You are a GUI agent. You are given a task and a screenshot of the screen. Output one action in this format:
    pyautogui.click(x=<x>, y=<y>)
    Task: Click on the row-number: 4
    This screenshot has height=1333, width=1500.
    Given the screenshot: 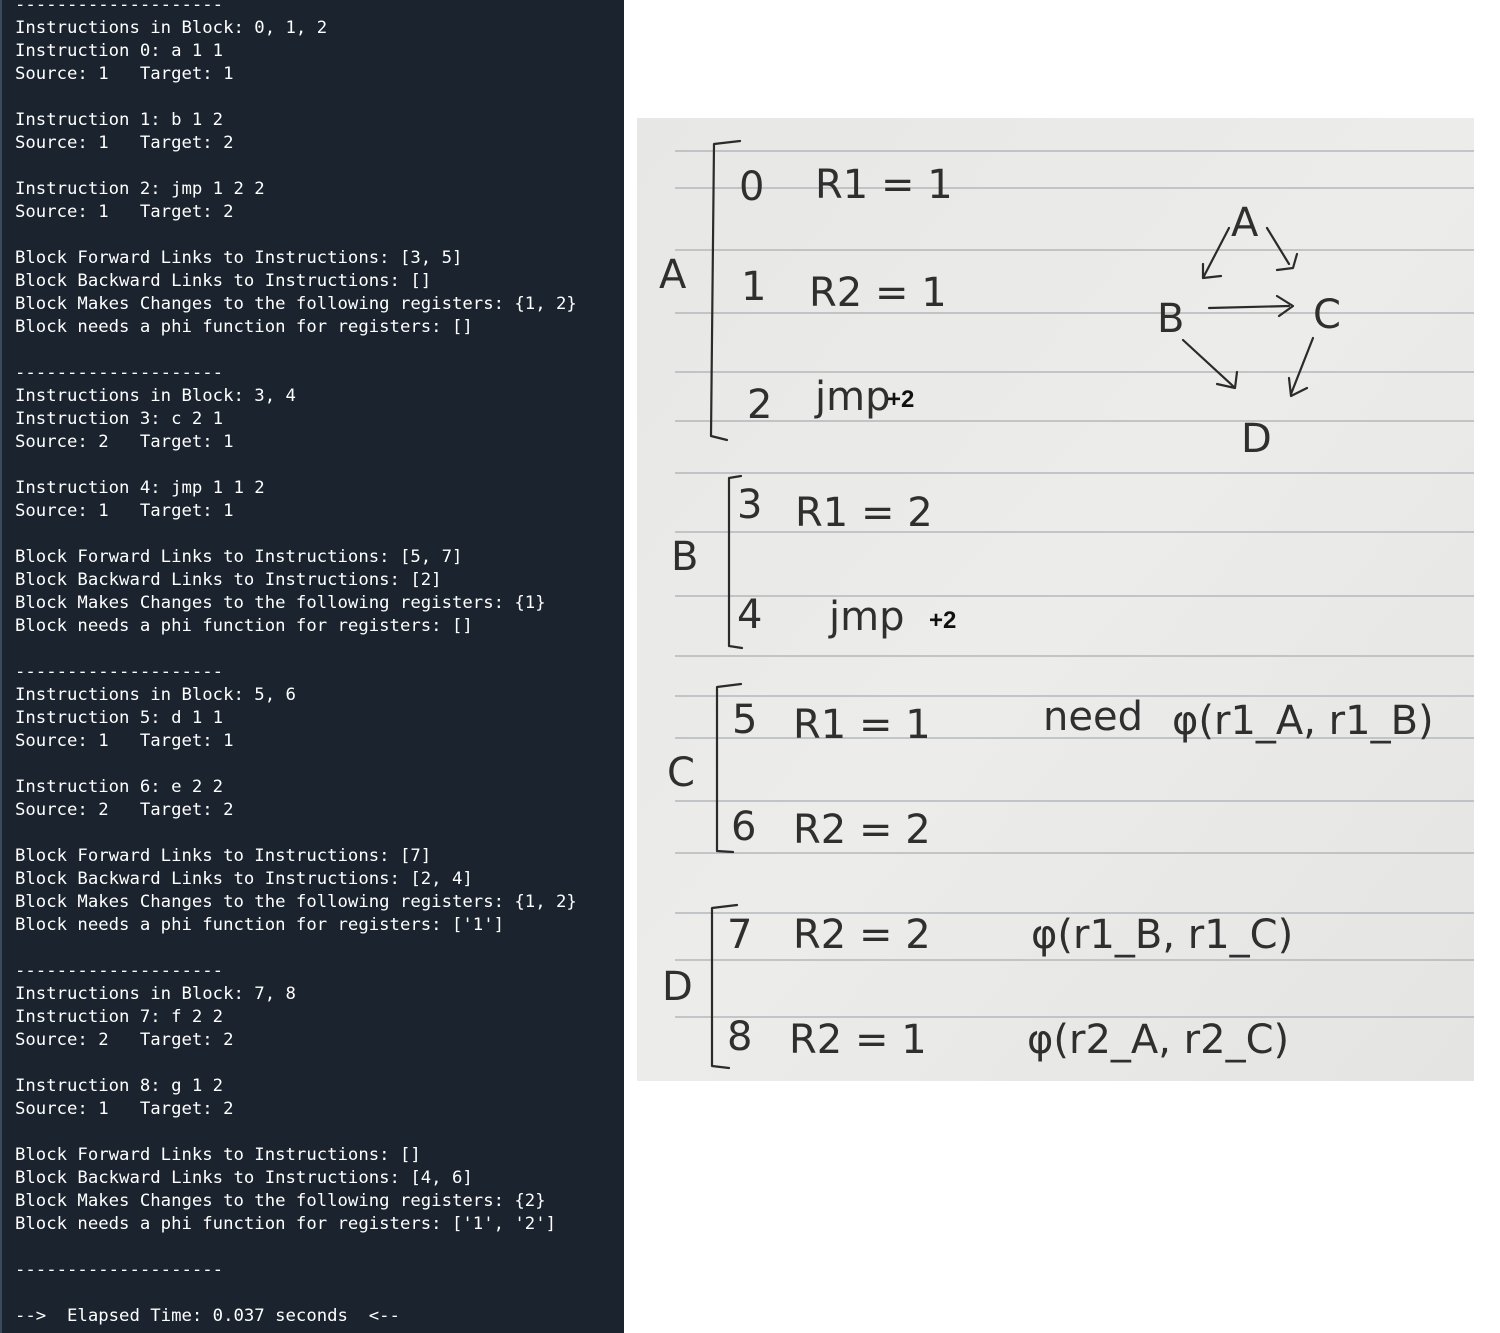 What is the action you would take?
    pyautogui.click(x=749, y=615)
    